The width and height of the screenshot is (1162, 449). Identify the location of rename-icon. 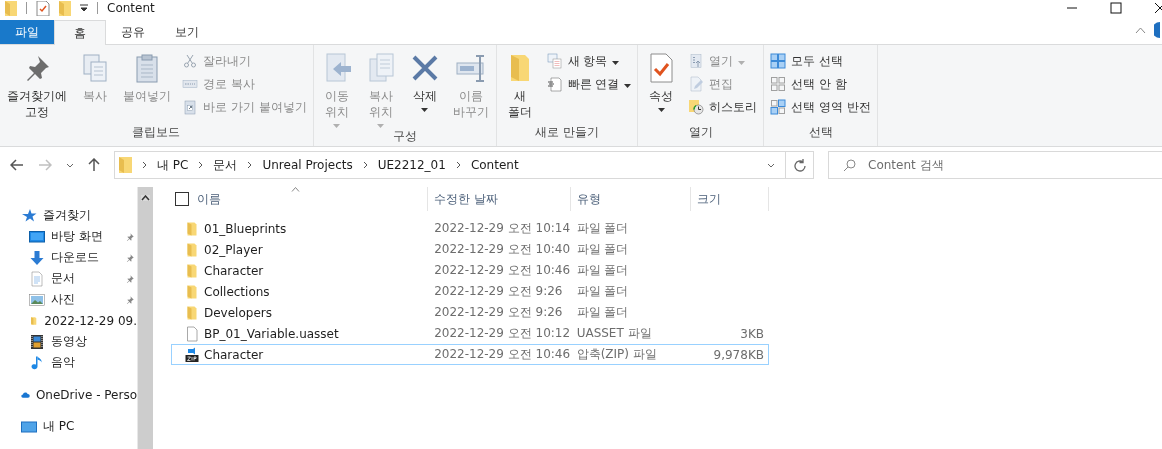
(470, 68).